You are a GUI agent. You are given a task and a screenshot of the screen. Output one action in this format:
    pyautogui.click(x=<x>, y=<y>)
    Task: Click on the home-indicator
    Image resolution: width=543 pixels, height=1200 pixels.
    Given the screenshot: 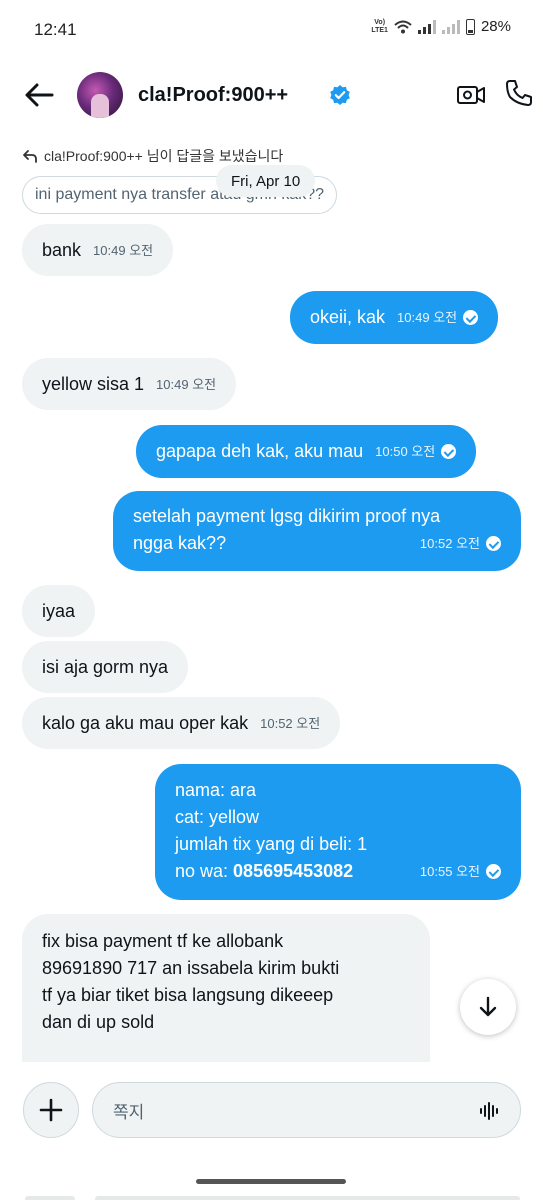 What is the action you would take?
    pyautogui.click(x=271, y=1181)
    